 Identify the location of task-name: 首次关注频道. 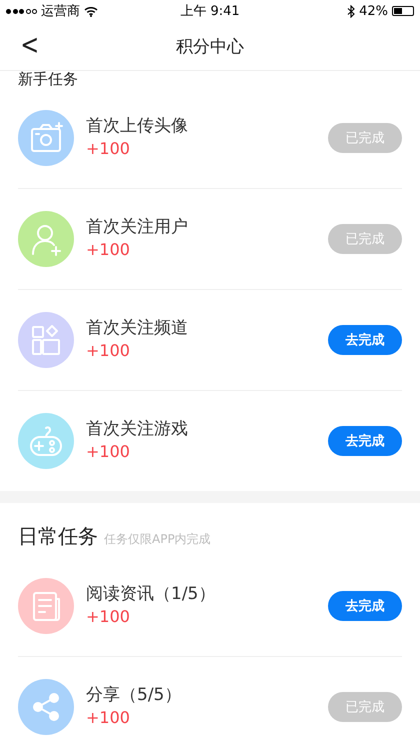
(137, 328).